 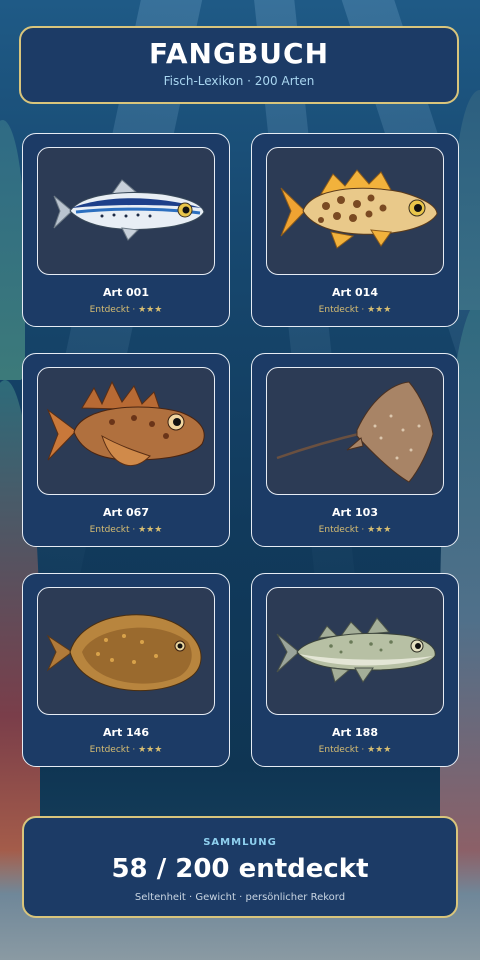 What do you see at coordinates (359, 209) in the screenshot?
I see `spotted-perch-icon` at bounding box center [359, 209].